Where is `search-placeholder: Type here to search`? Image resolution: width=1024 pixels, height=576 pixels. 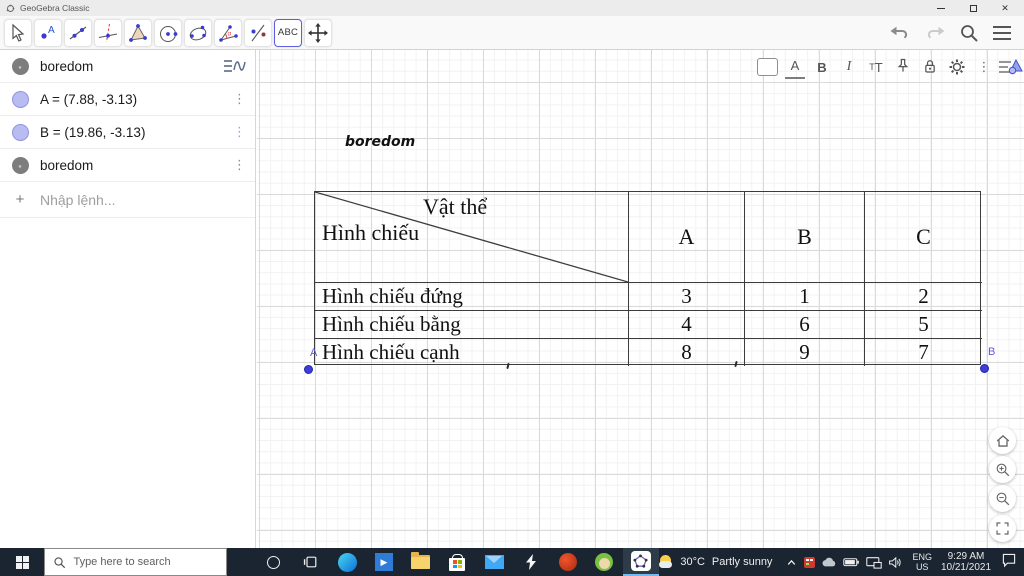 search-placeholder: Type here to search is located at coordinates (122, 562).